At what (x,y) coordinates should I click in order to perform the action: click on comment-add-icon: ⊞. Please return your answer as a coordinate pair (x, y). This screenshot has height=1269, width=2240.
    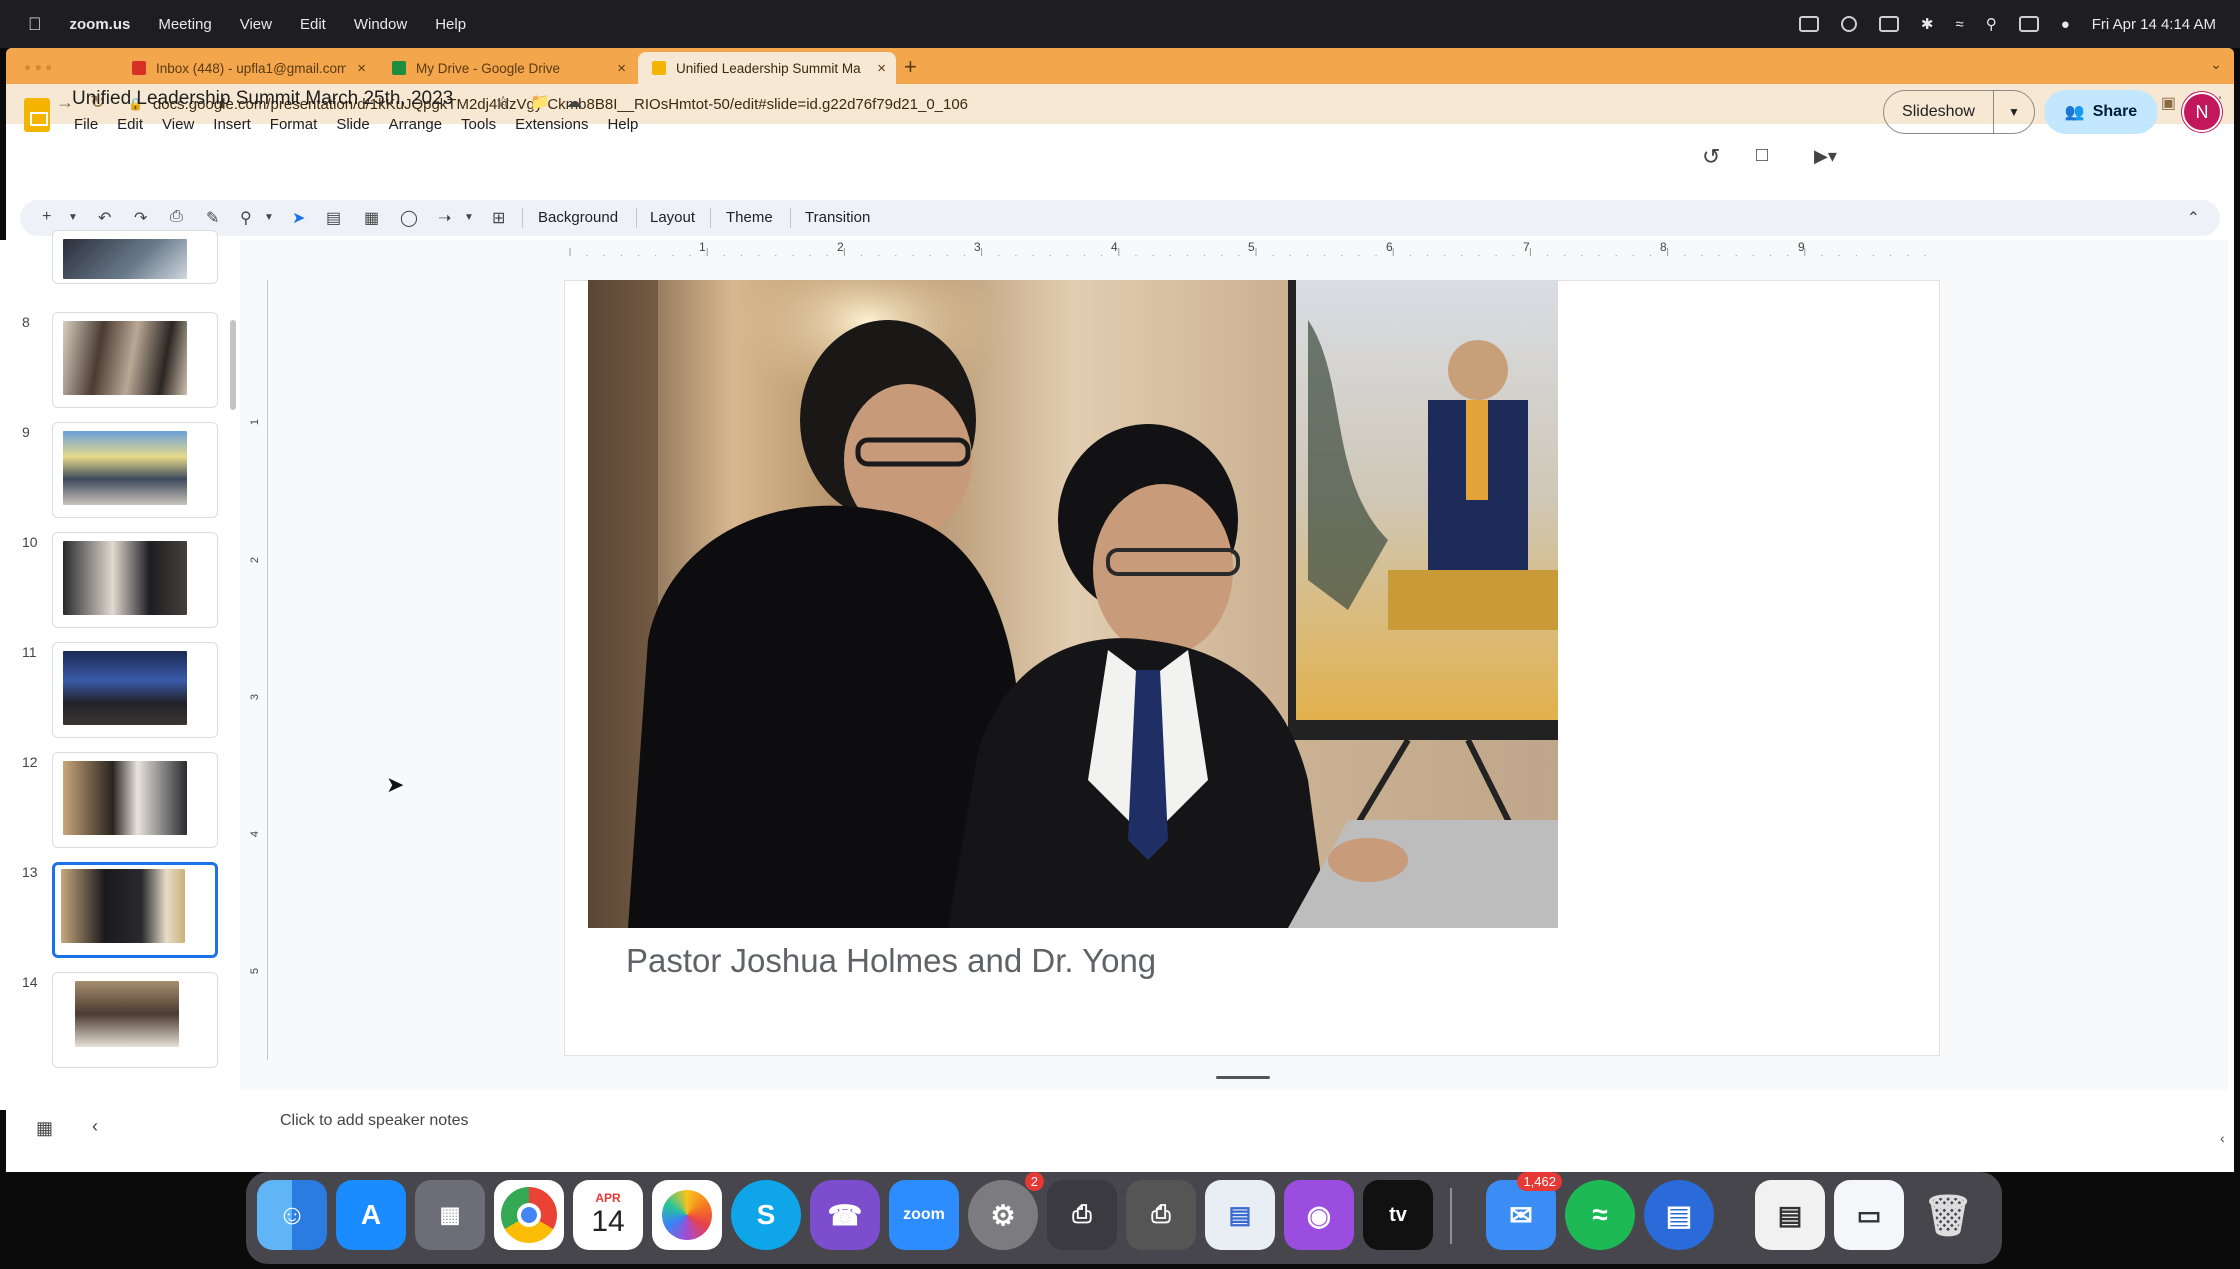
    Looking at the image, I should click on (498, 218).